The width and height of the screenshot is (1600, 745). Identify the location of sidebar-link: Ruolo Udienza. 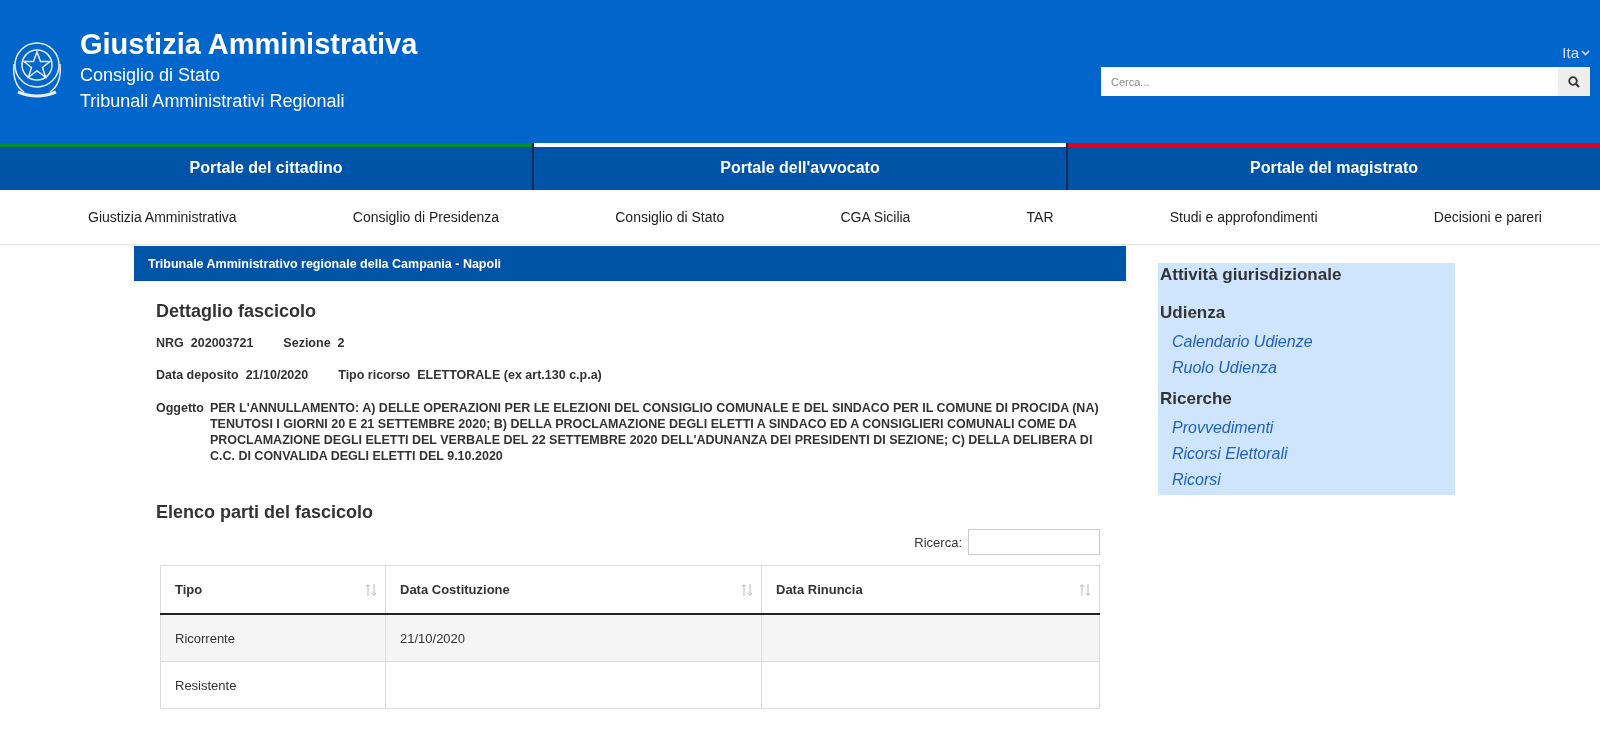
(1306, 368).